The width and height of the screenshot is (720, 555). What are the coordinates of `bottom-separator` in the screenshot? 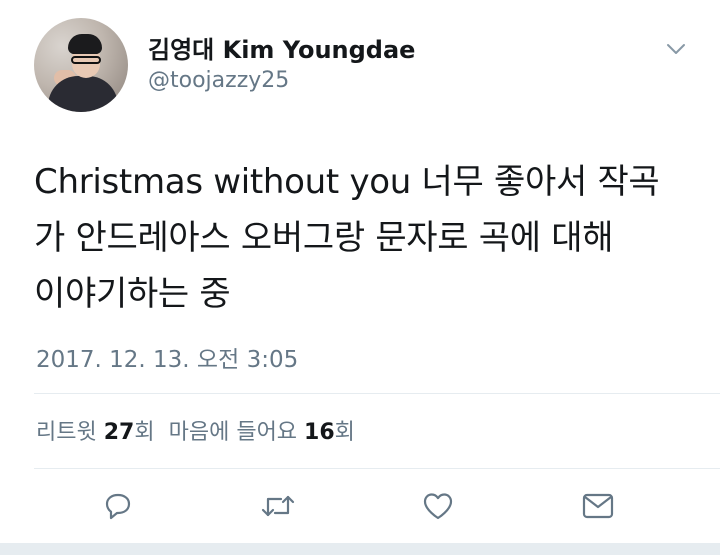 It's located at (360, 549).